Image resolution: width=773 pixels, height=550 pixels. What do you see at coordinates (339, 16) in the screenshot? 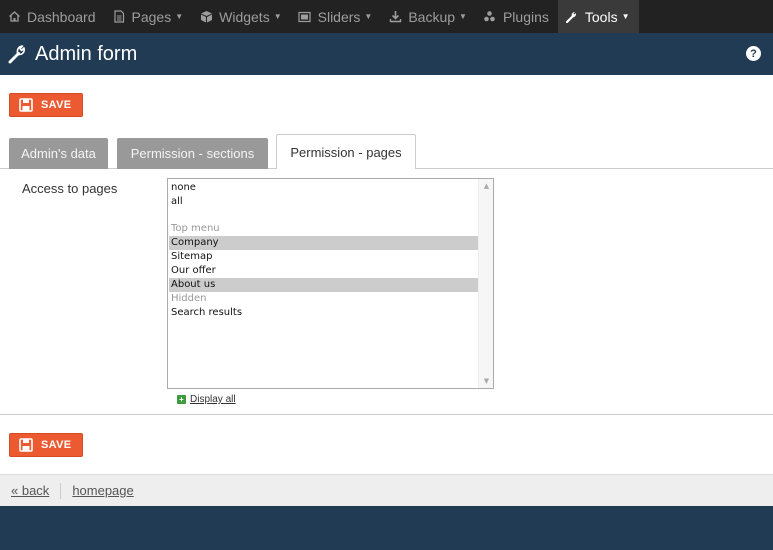
I see `nav-label: Sliders` at bounding box center [339, 16].